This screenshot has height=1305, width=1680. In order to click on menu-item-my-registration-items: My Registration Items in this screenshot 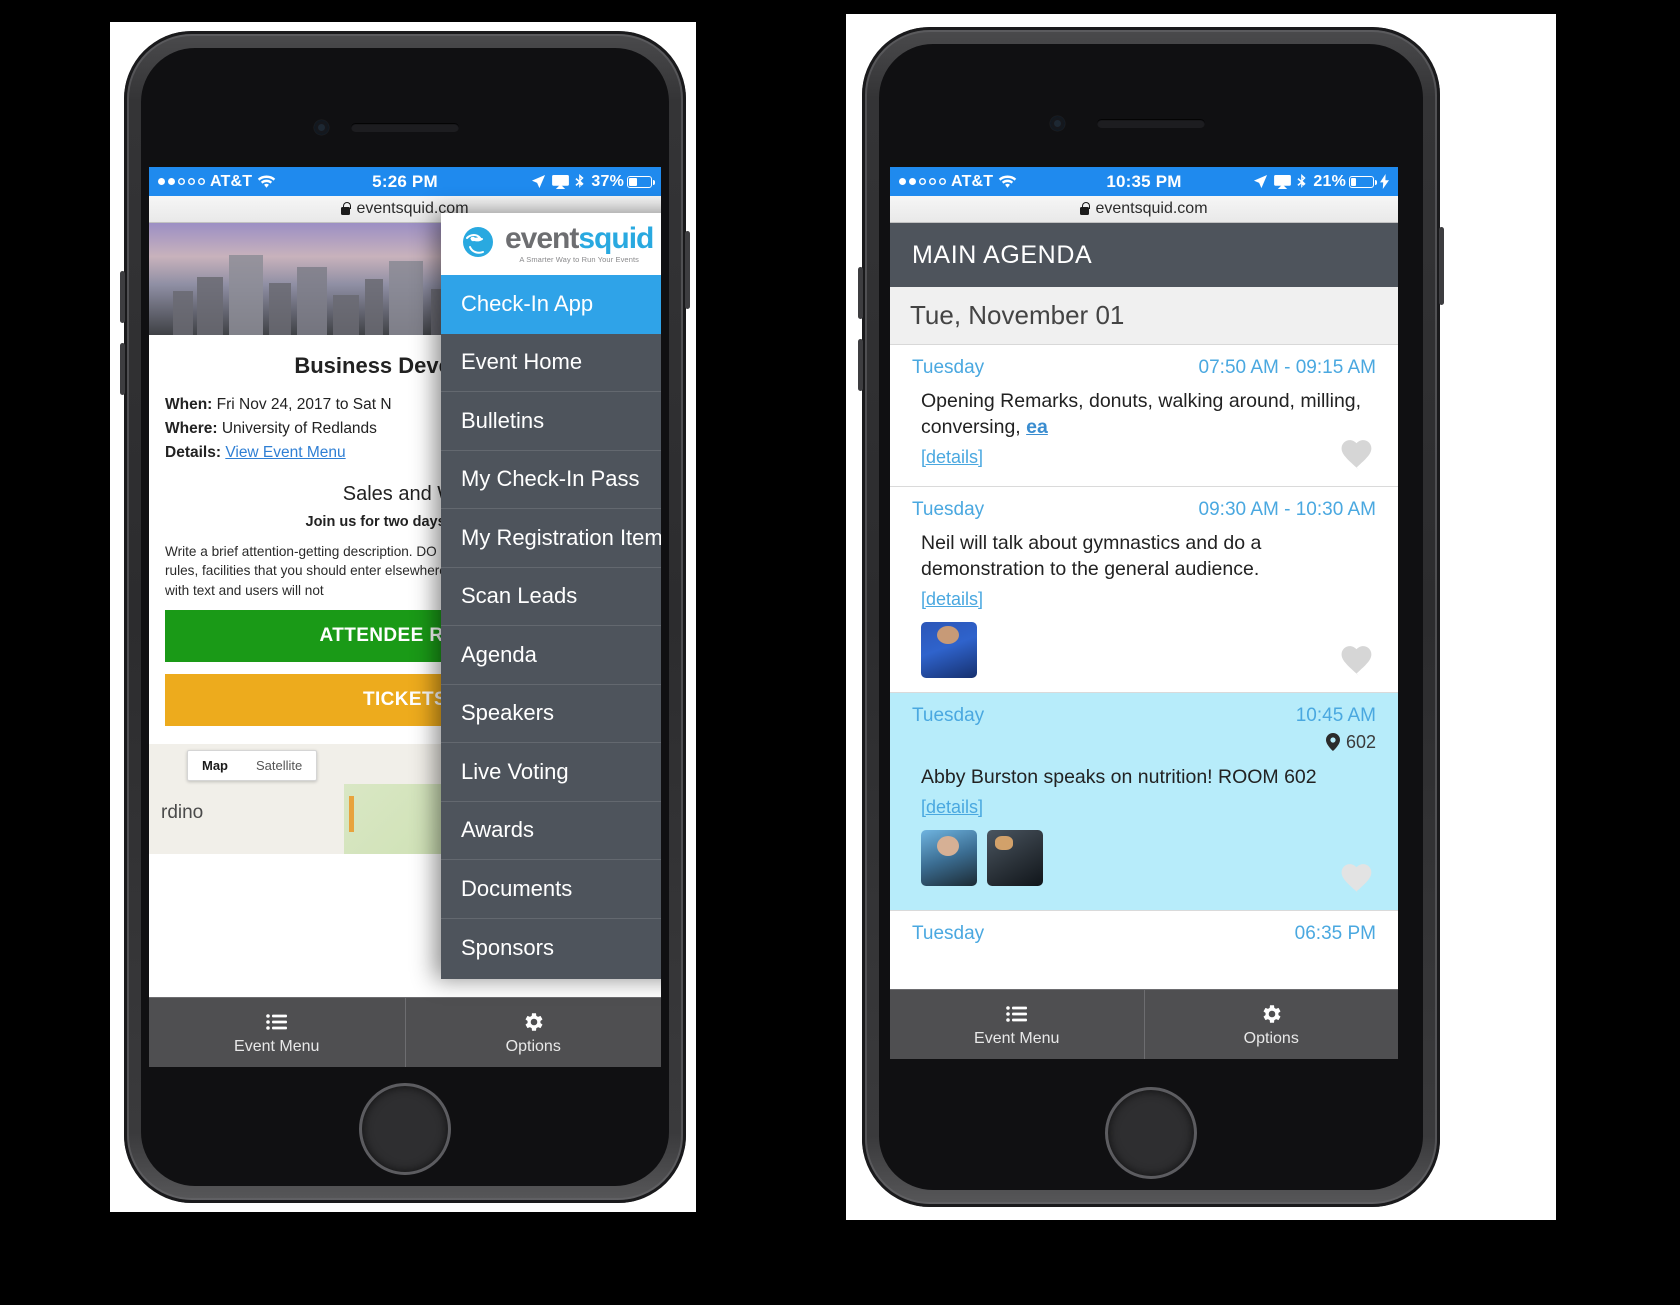, I will do `click(551, 538)`.